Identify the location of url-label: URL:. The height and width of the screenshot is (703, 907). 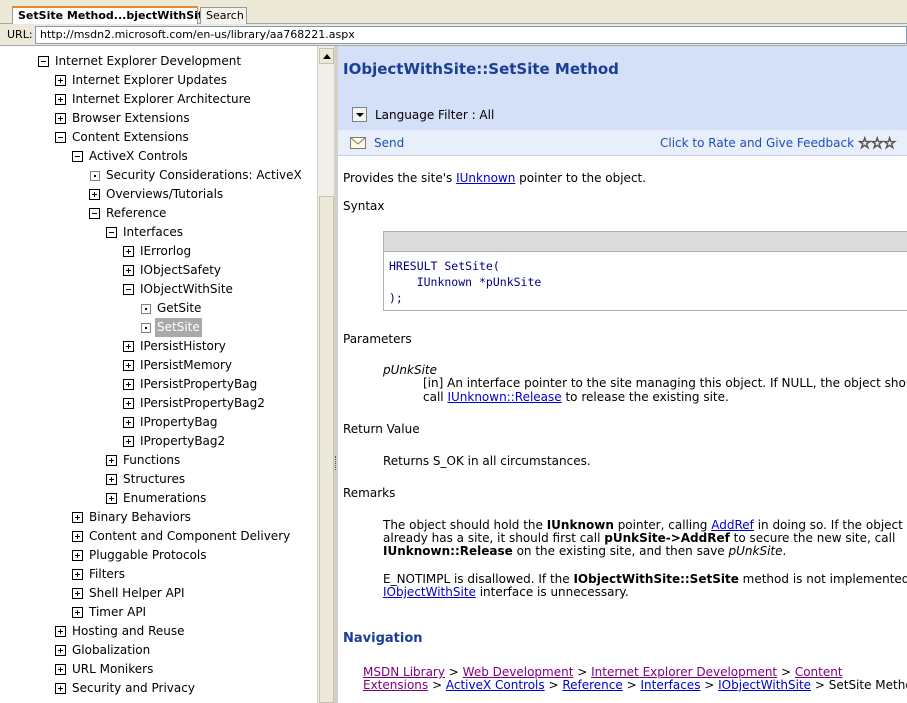
(20, 34).